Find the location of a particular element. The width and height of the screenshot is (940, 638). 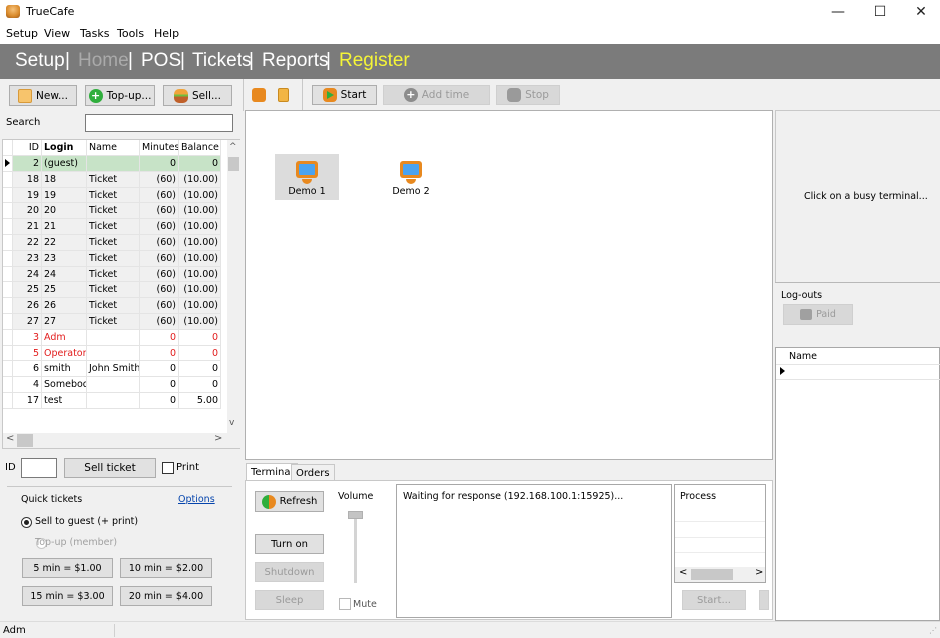

paid-button: Paid is located at coordinates (818, 314).